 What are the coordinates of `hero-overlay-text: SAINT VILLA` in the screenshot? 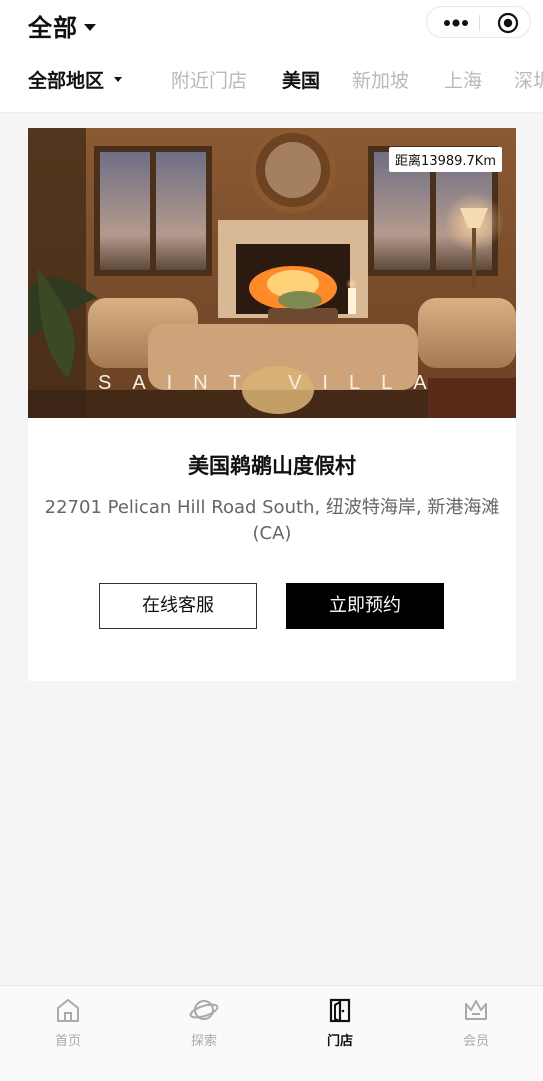 It's located at (273, 383).